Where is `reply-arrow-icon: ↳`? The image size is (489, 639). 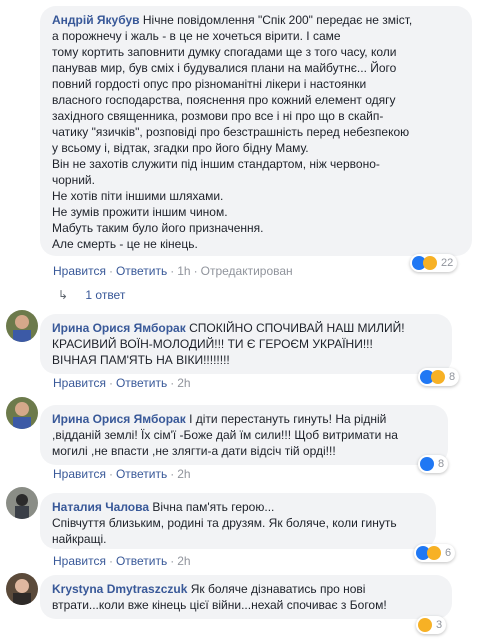
reply-arrow-icon: ↳ is located at coordinates (63, 295).